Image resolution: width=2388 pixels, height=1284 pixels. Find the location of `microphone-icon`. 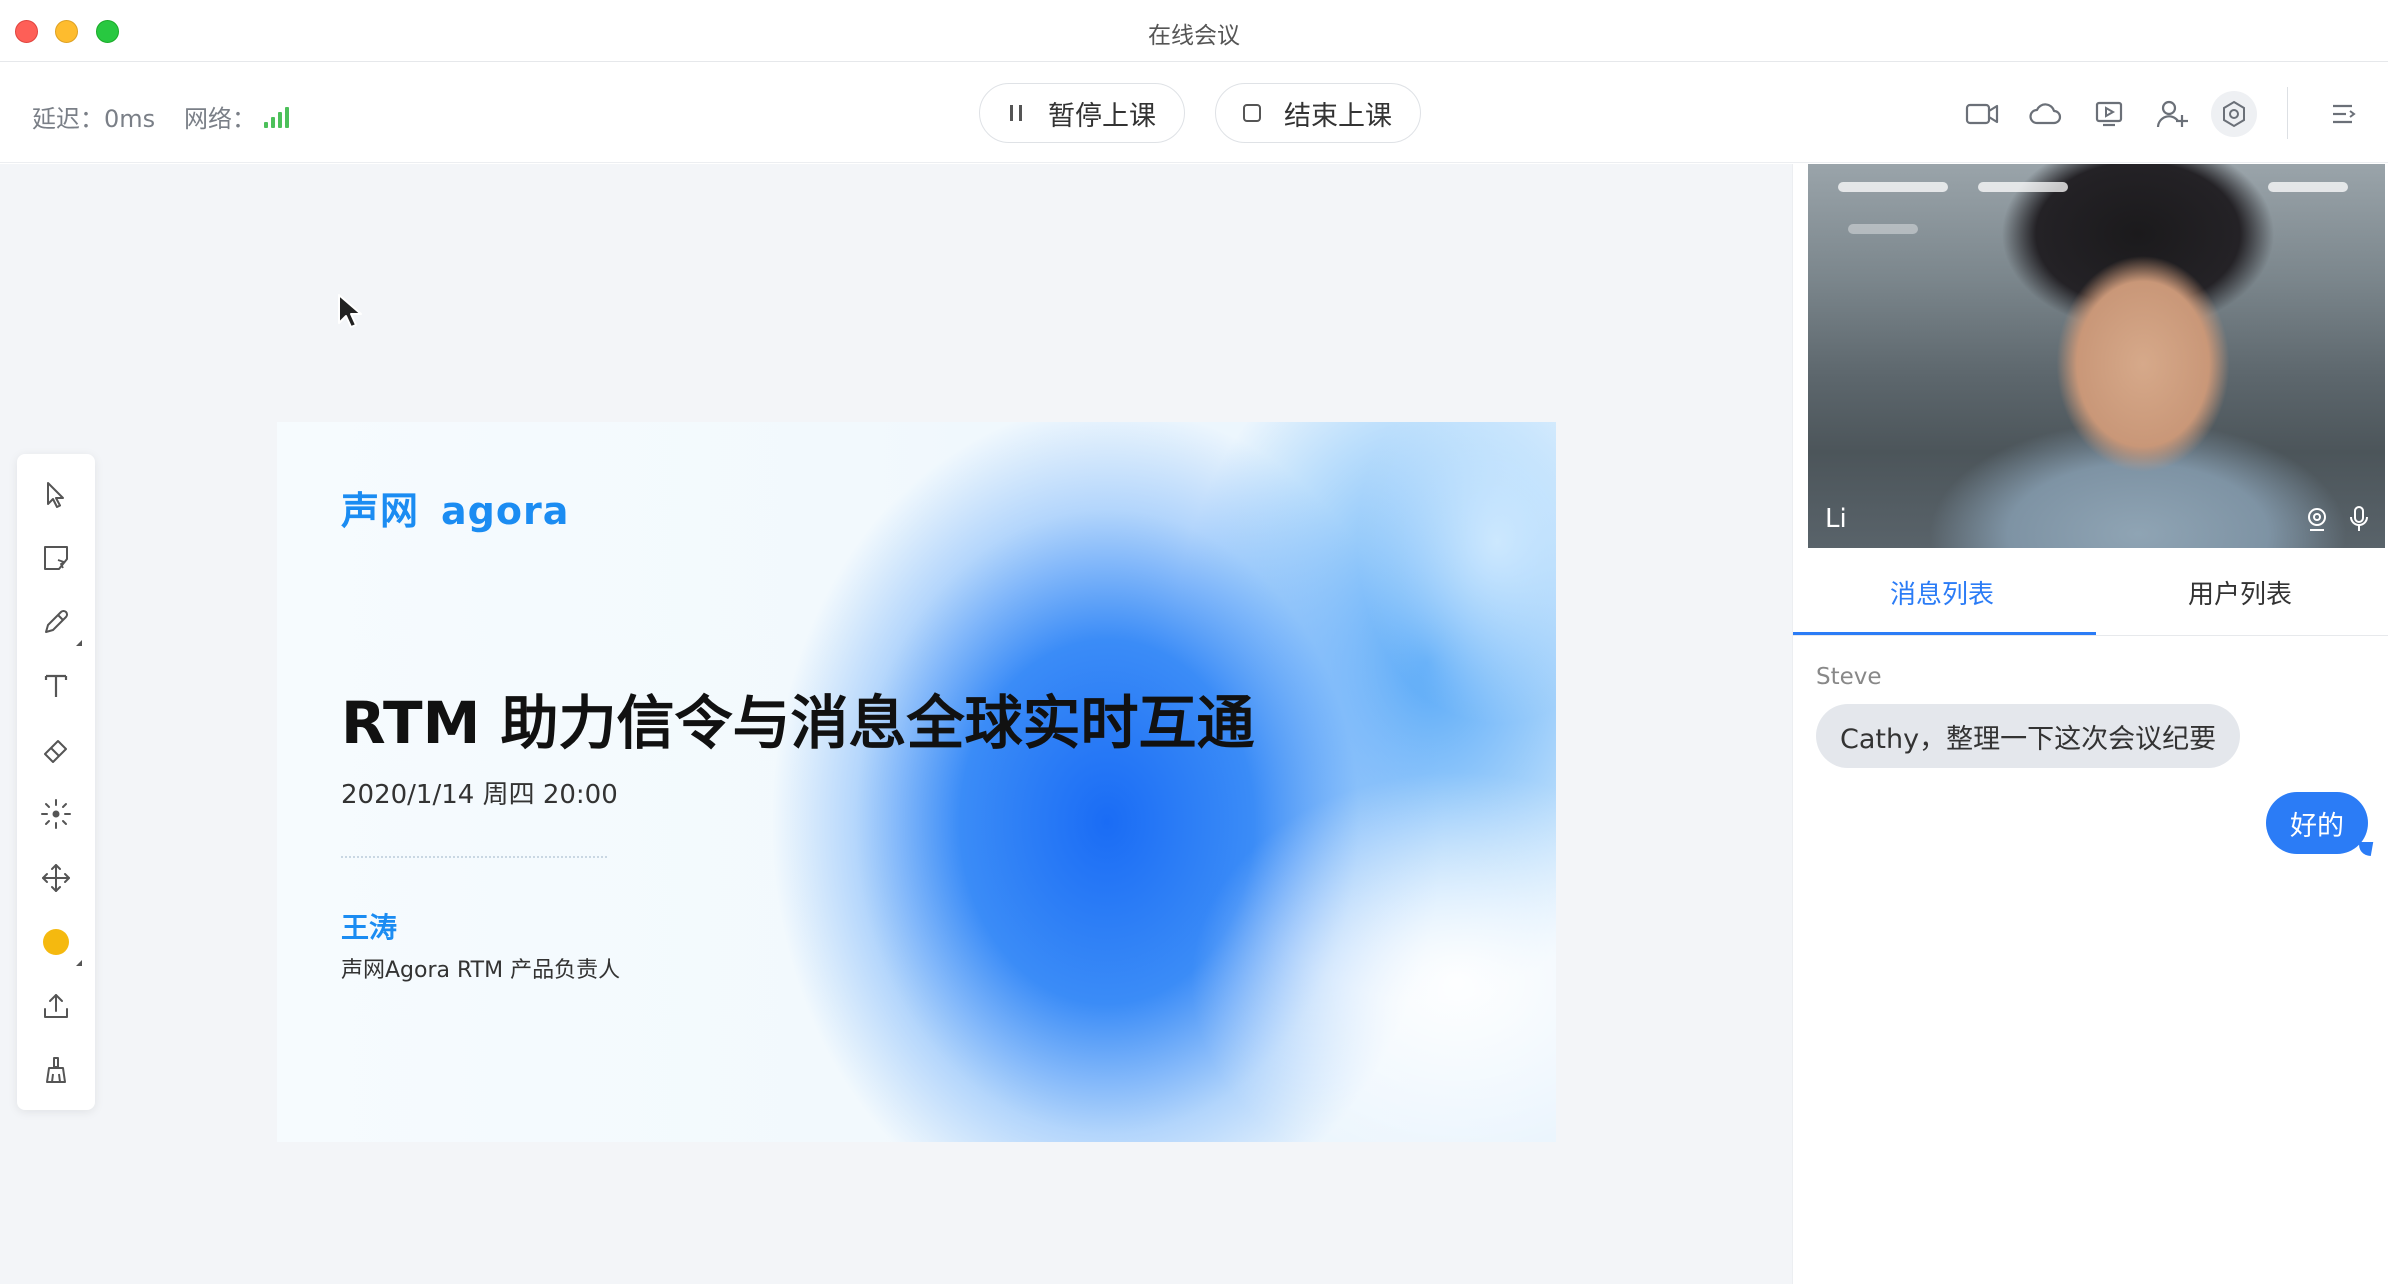

microphone-icon is located at coordinates (2359, 519).